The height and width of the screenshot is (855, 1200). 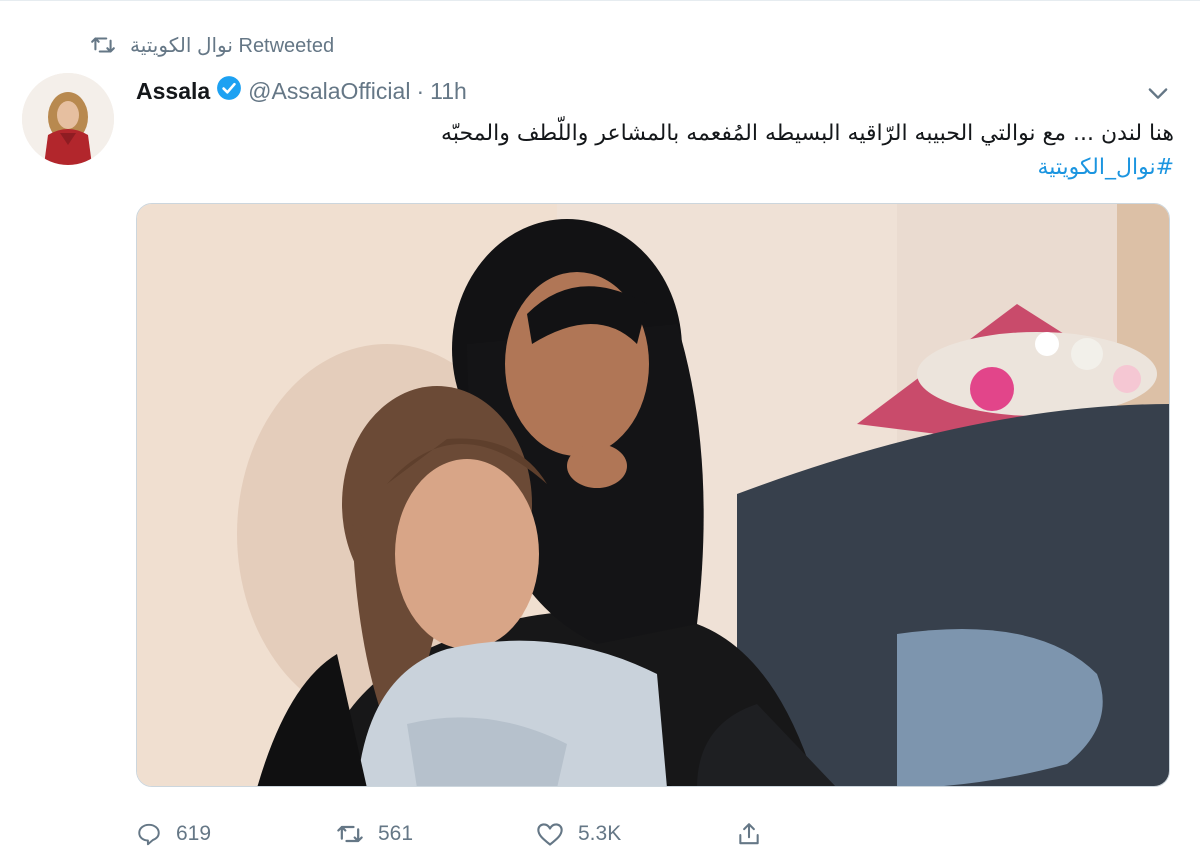 I want to click on reply-icon, so click(x=149, y=834).